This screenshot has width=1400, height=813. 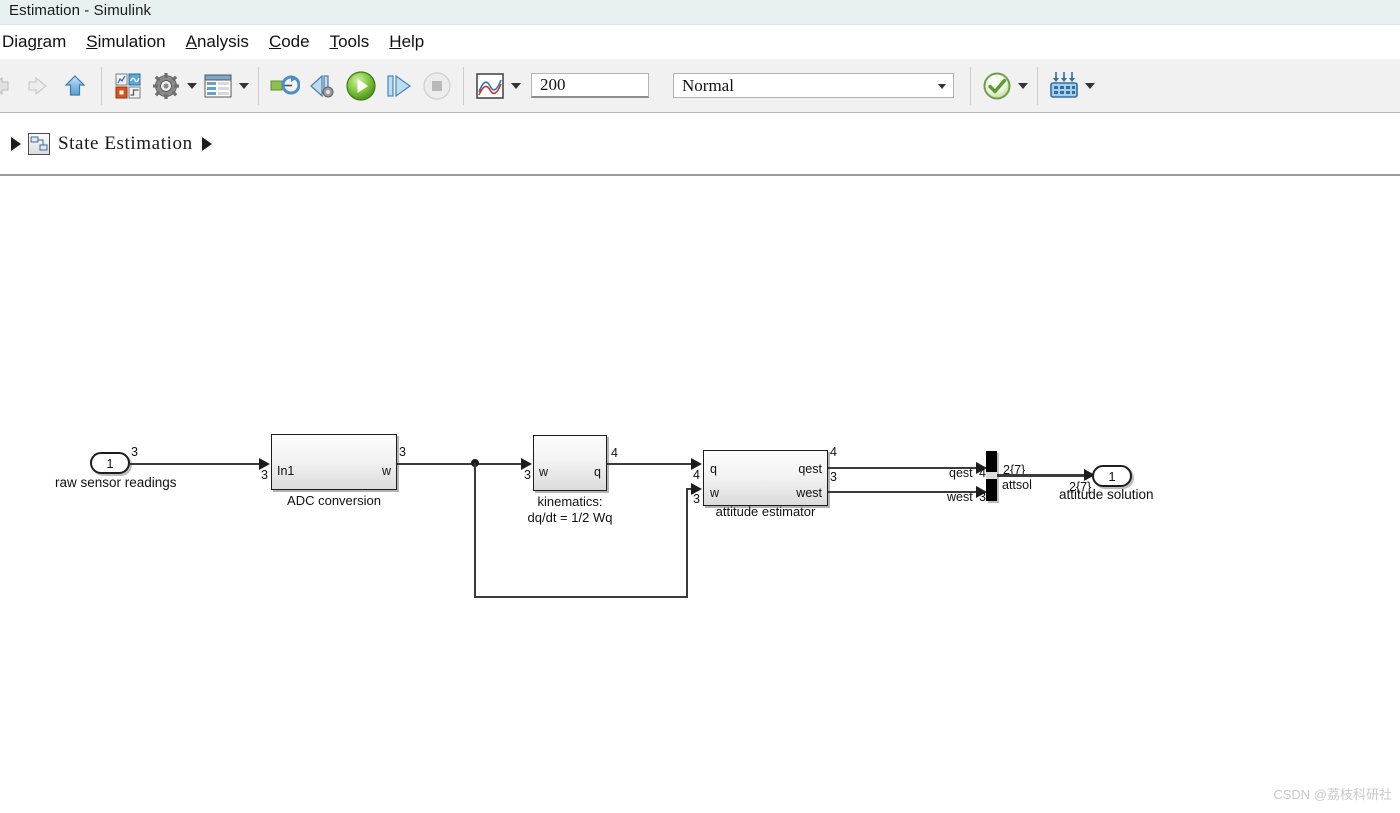 What do you see at coordinates (544, 472) in the screenshot?
I see `kinematics-in-port-label: w` at bounding box center [544, 472].